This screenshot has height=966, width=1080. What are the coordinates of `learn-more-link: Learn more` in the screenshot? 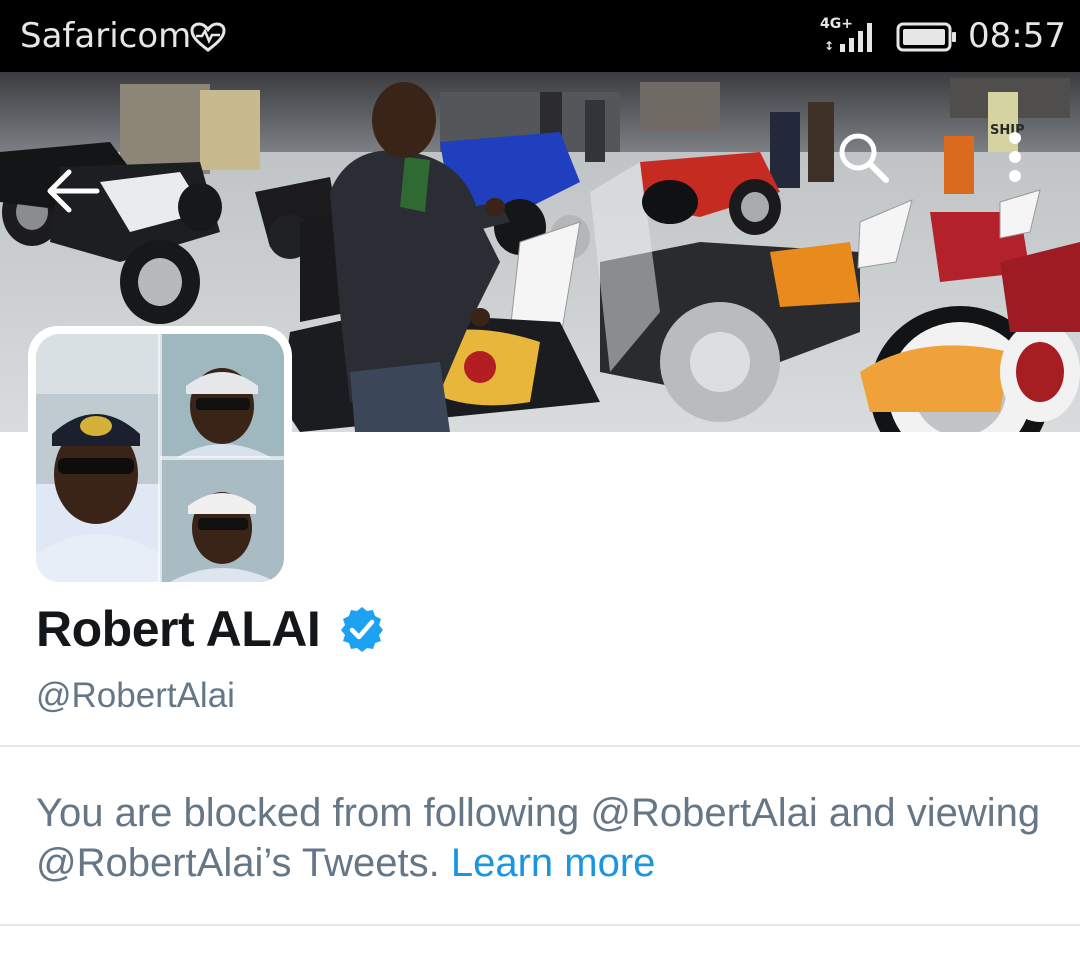 It's located at (553, 863).